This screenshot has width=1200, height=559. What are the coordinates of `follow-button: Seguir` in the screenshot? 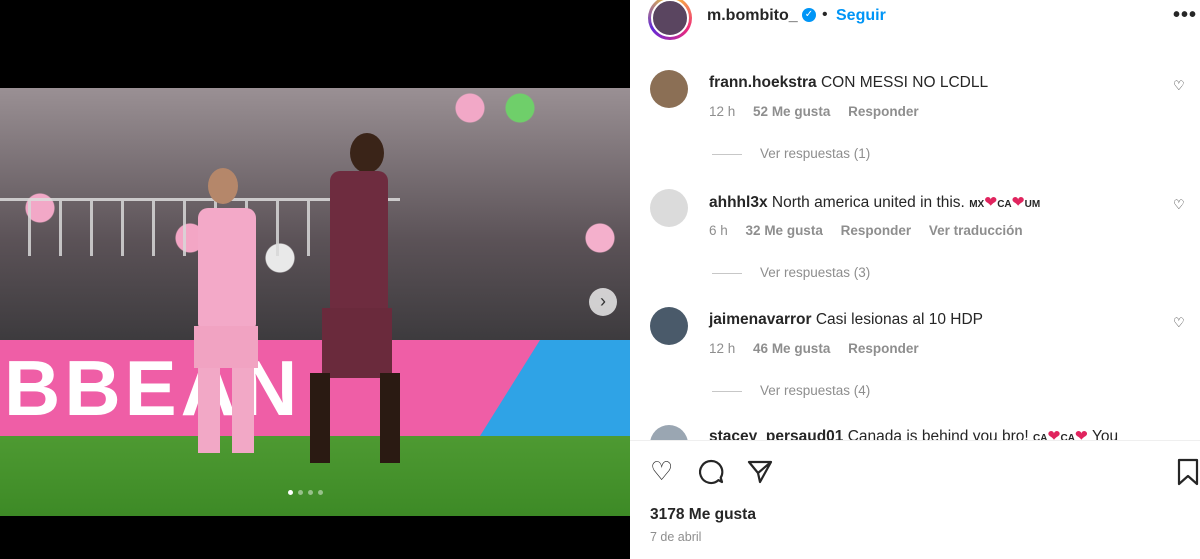 It's located at (861, 16).